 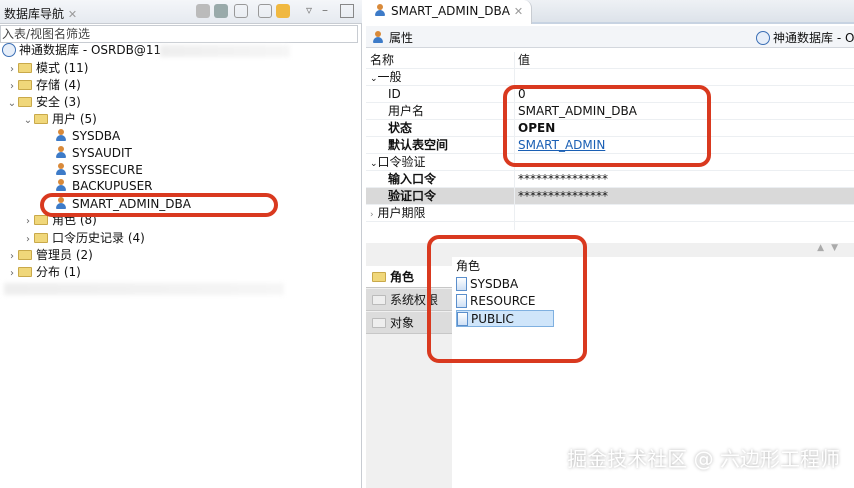 I want to click on tree-item-security: ⌄ 安全 (3), so click(x=43, y=102).